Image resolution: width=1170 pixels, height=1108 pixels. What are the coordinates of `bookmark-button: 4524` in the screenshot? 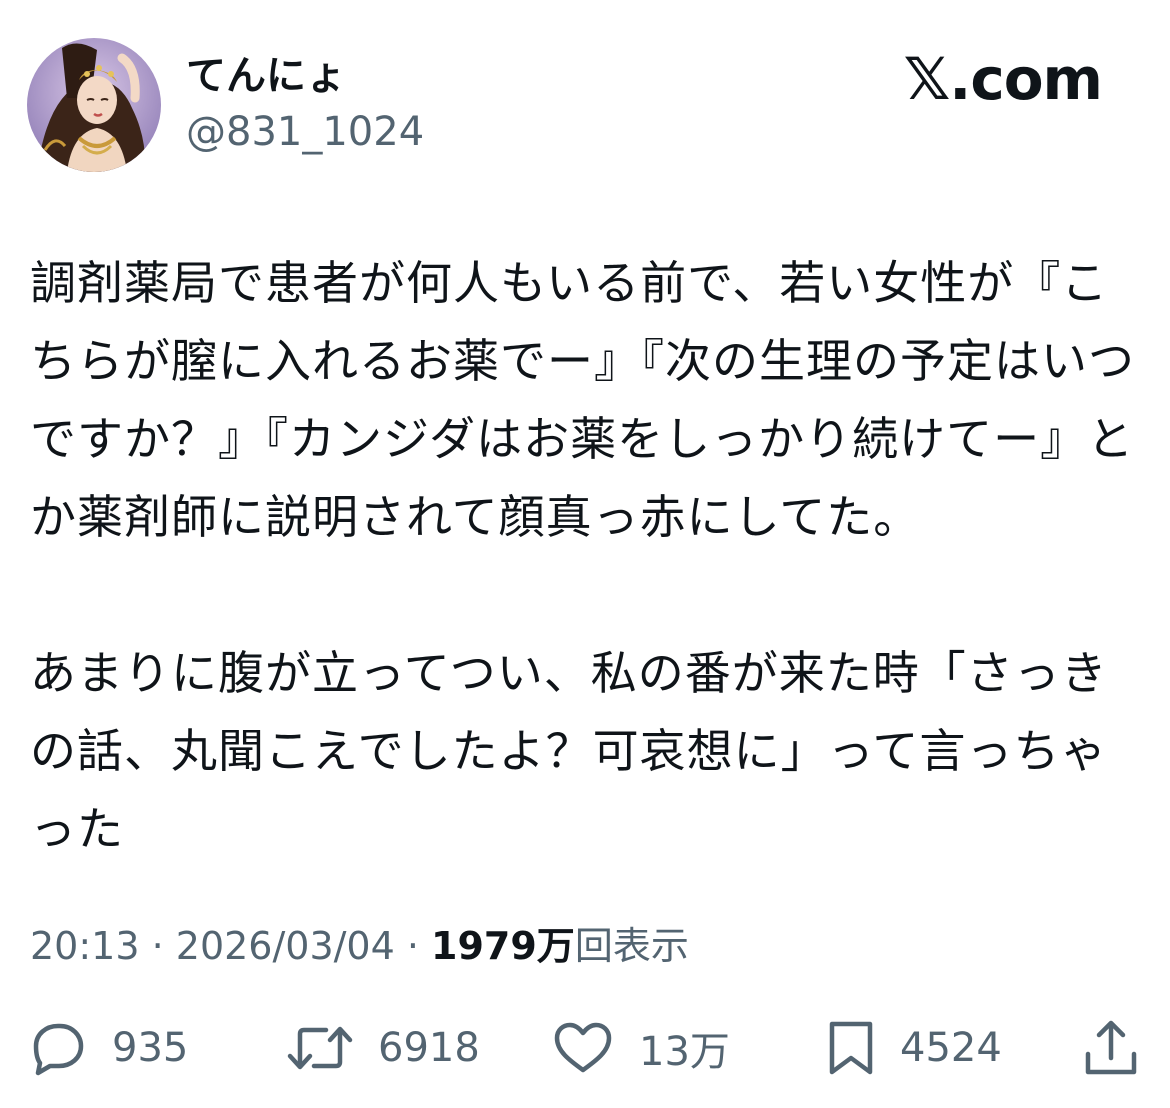 It's located at (914, 1048).